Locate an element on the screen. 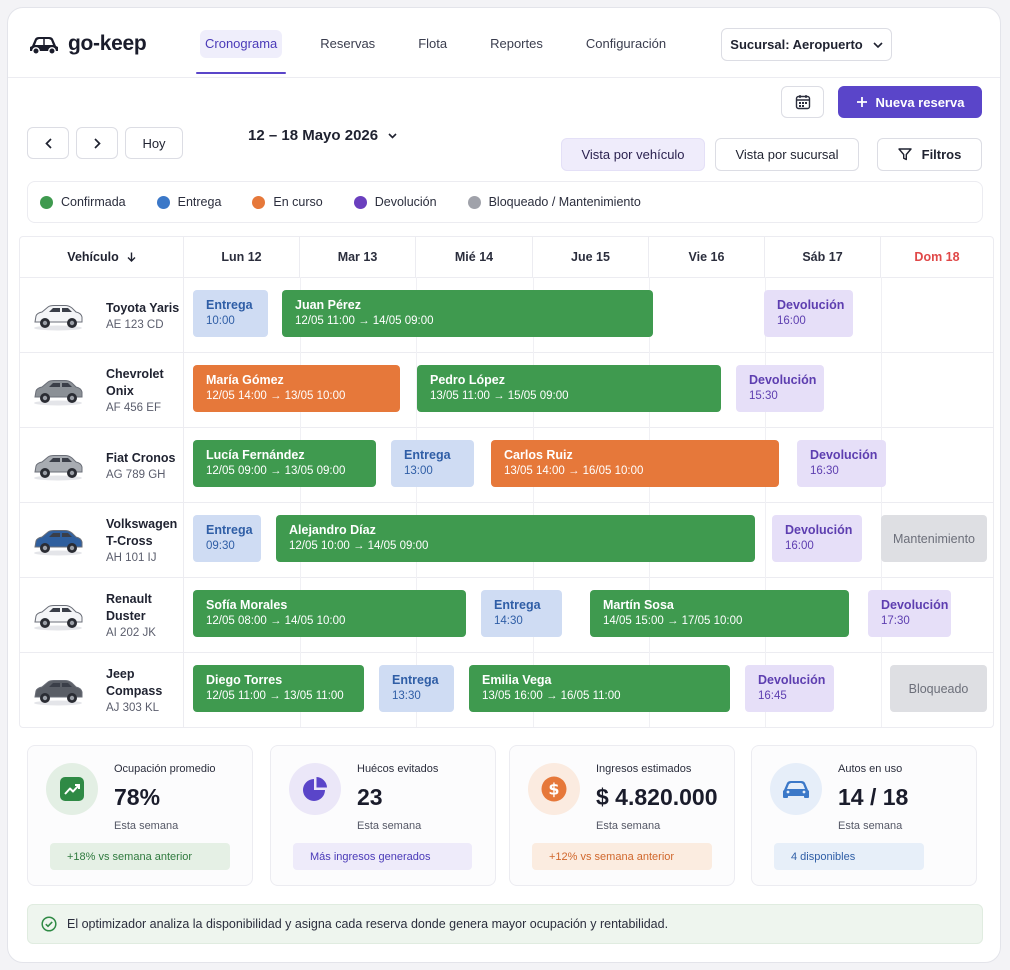  vehicle-column-header: Vehículo is located at coordinates (102, 257).